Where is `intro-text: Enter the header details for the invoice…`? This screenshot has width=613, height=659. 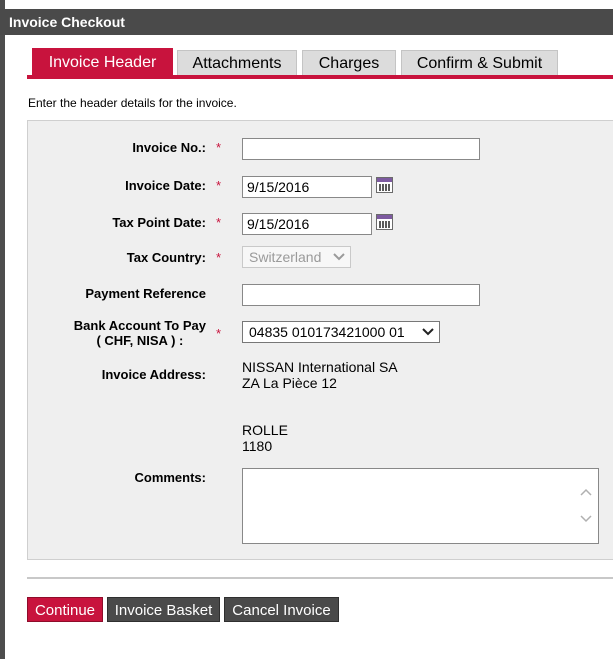
intro-text: Enter the header details for the invoice… is located at coordinates (132, 103).